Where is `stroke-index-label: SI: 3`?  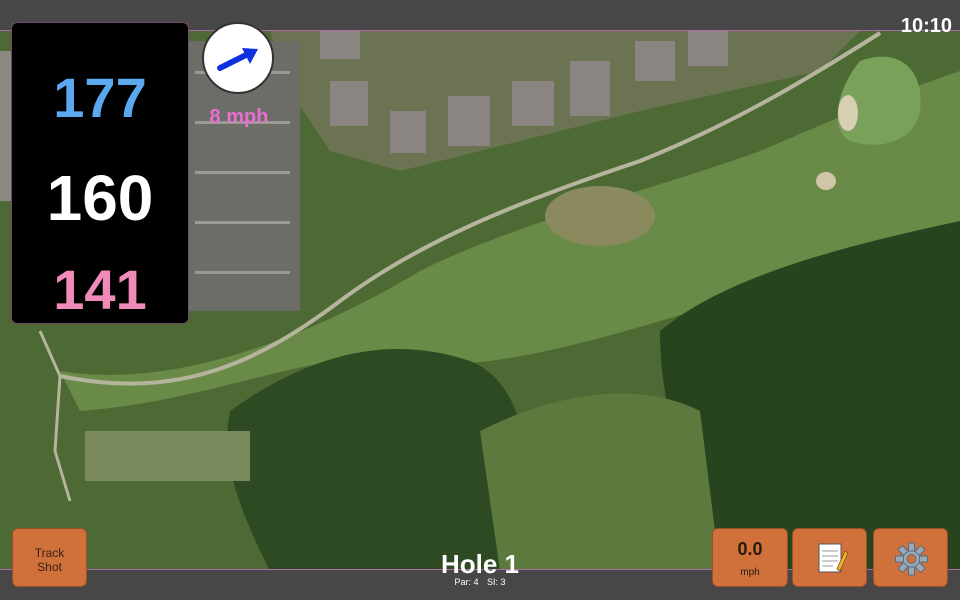 stroke-index-label: SI: 3 is located at coordinates (496, 582).